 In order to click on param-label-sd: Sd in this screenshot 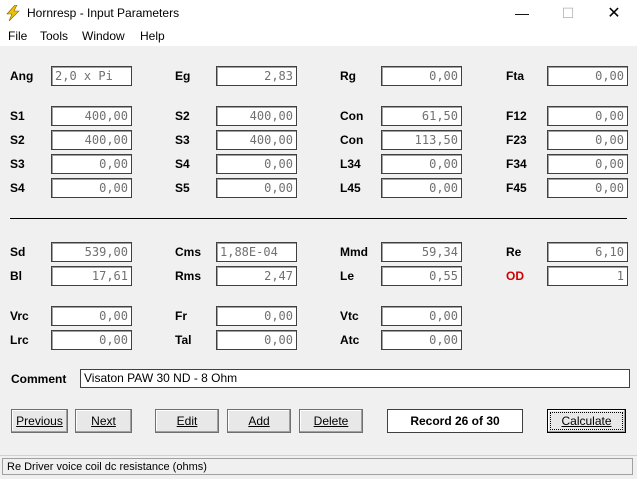, I will do `click(18, 252)`.